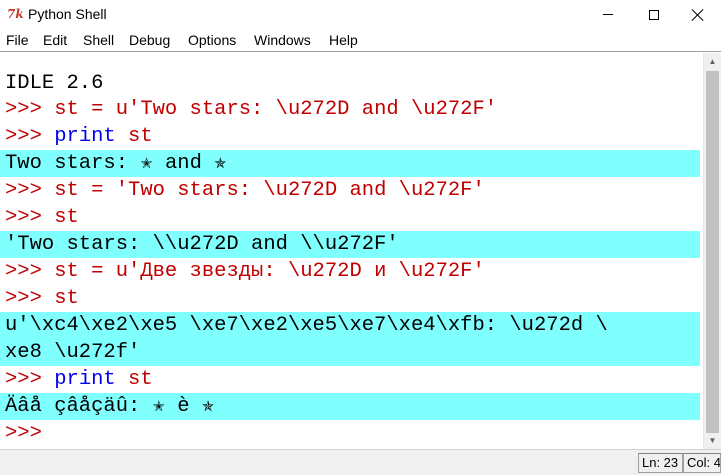 The width and height of the screenshot is (721, 475). Describe the element at coordinates (110, 406) in the screenshot. I see `output-text: Äâå çâåçäû: ✭ è ✯` at that location.